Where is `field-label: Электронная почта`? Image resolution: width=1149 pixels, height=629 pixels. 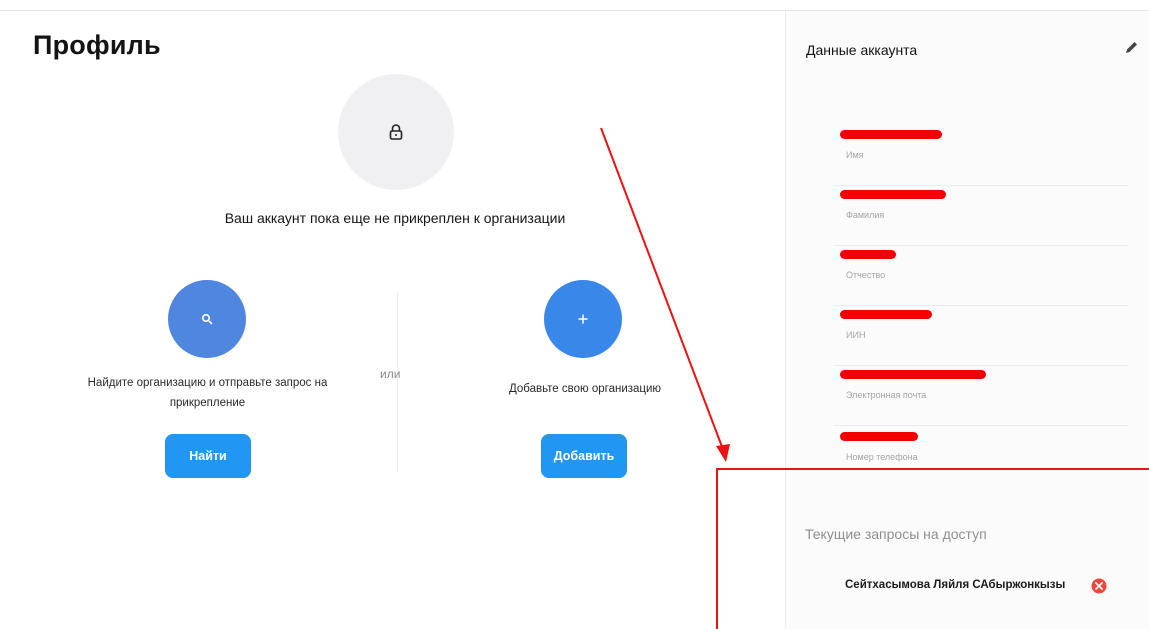
field-label: Электронная почта is located at coordinates (886, 395).